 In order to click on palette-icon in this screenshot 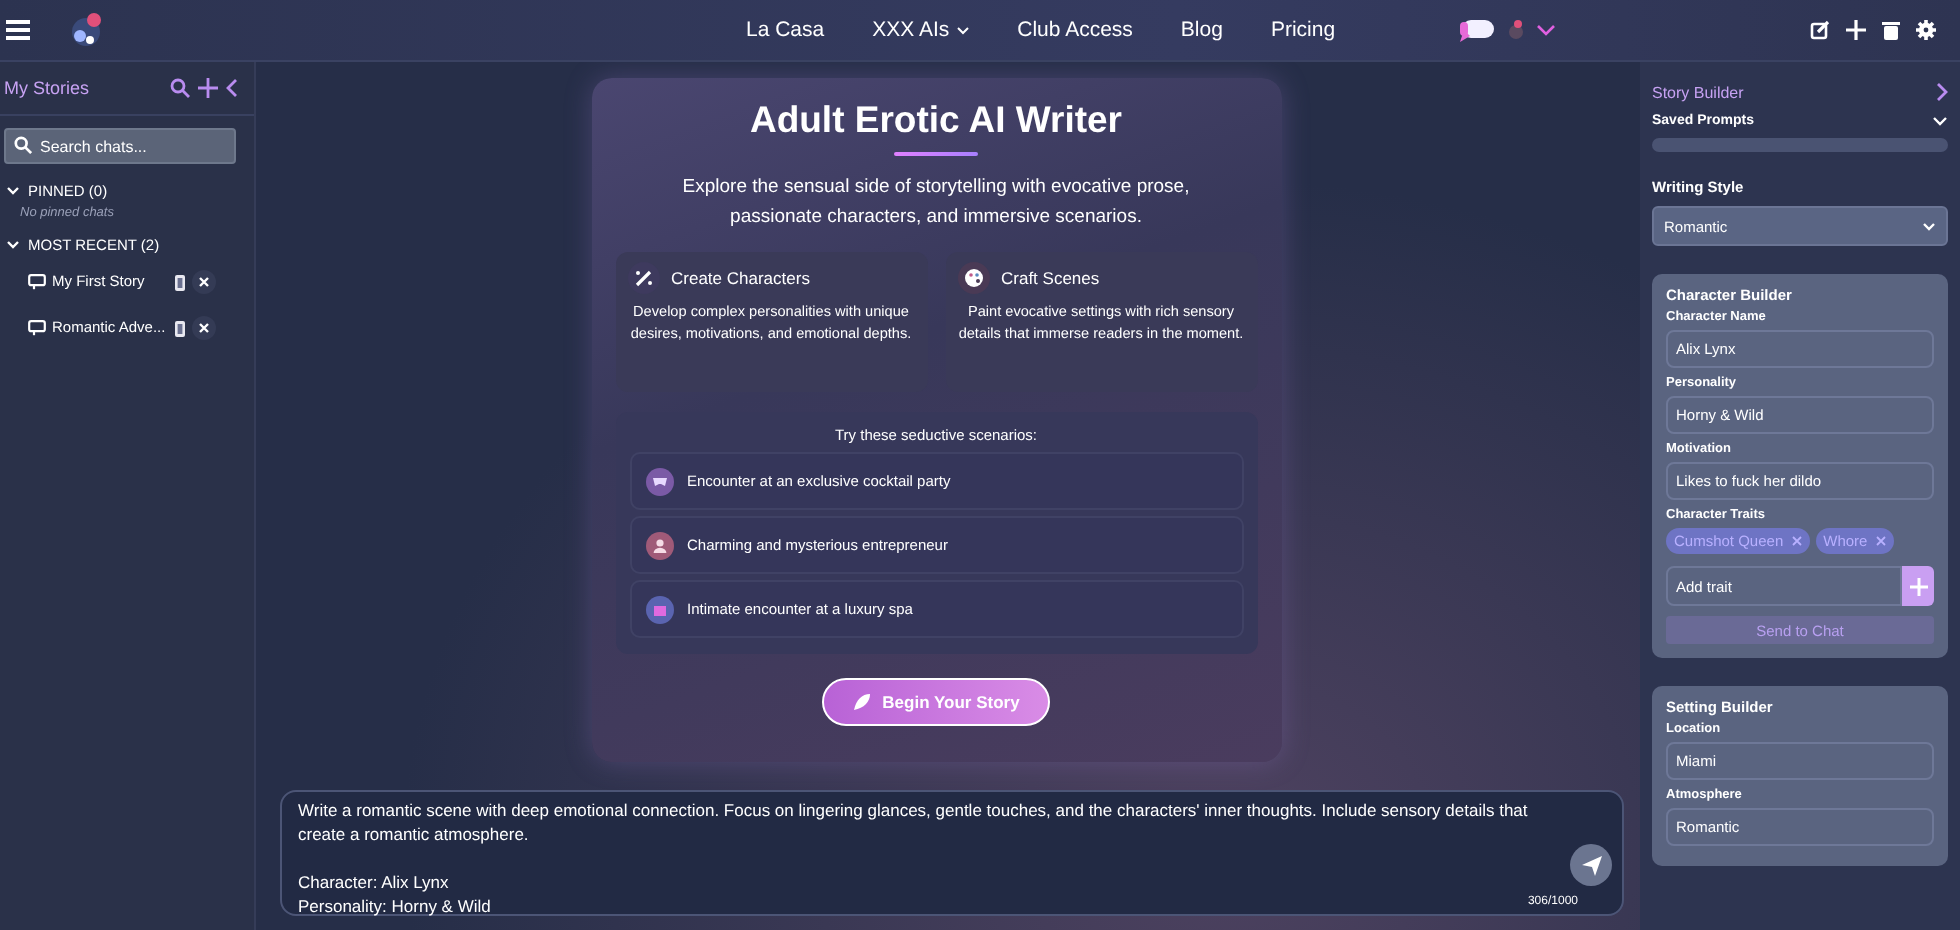, I will do `click(973, 278)`.